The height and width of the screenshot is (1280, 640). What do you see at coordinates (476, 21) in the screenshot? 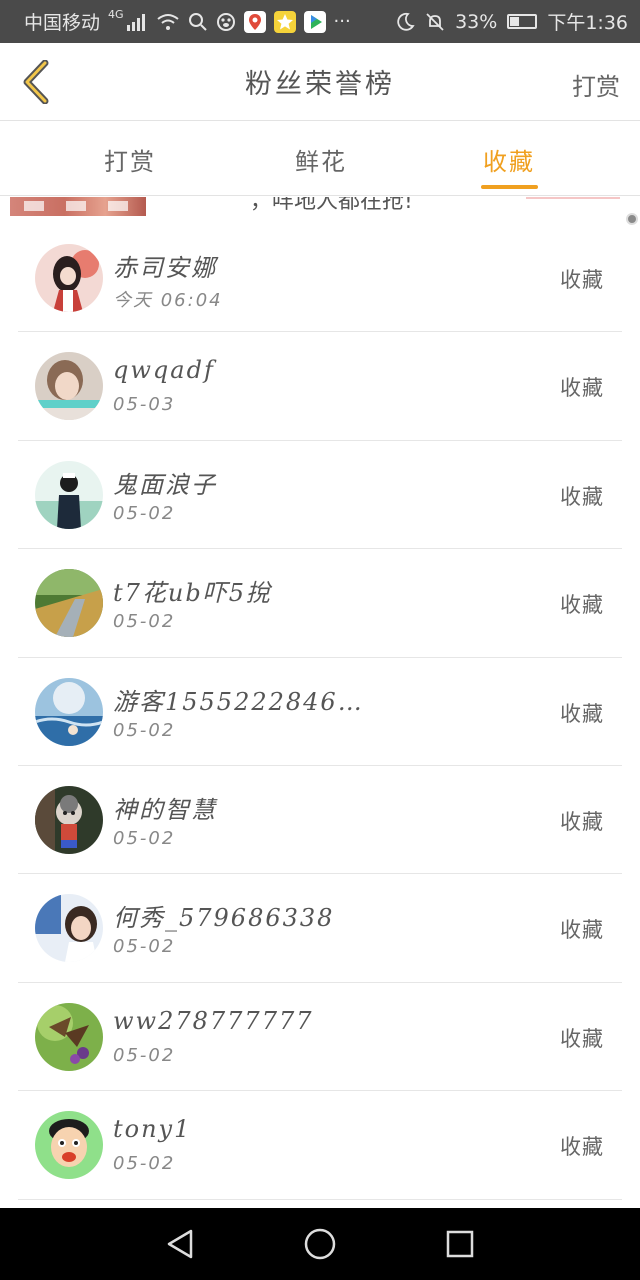
I see `battery-percent: 33%` at bounding box center [476, 21].